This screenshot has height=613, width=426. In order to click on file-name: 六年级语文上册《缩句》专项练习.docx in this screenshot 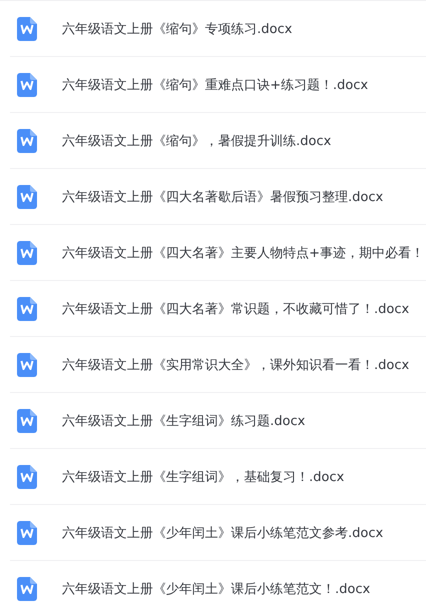, I will do `click(177, 29)`.